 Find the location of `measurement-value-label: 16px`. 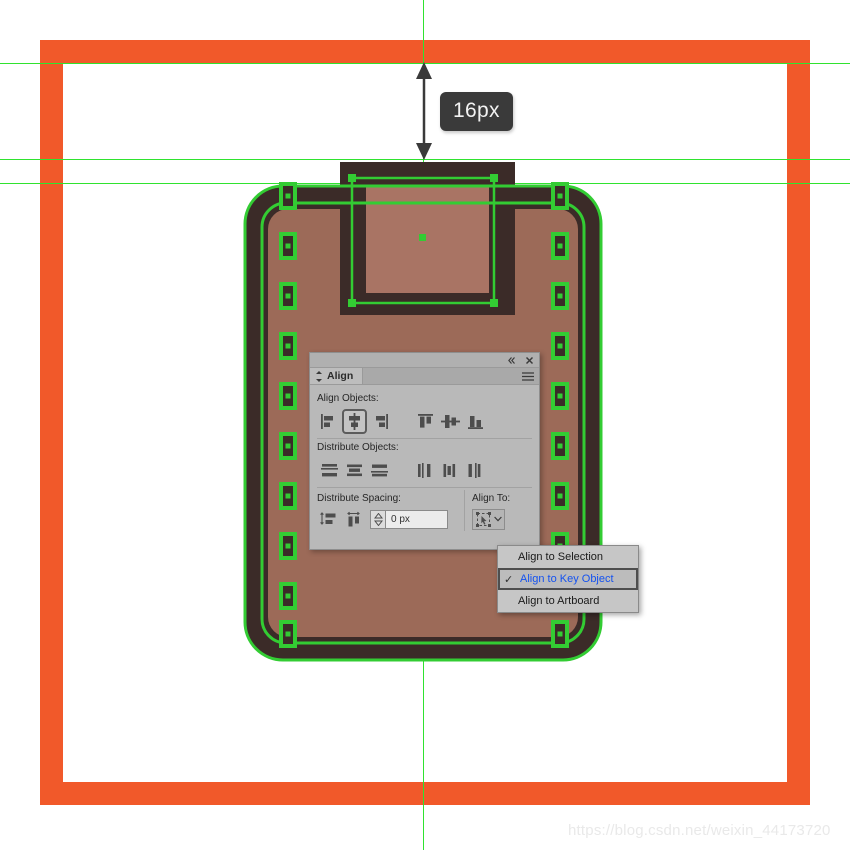

measurement-value-label: 16px is located at coordinates (476, 111).